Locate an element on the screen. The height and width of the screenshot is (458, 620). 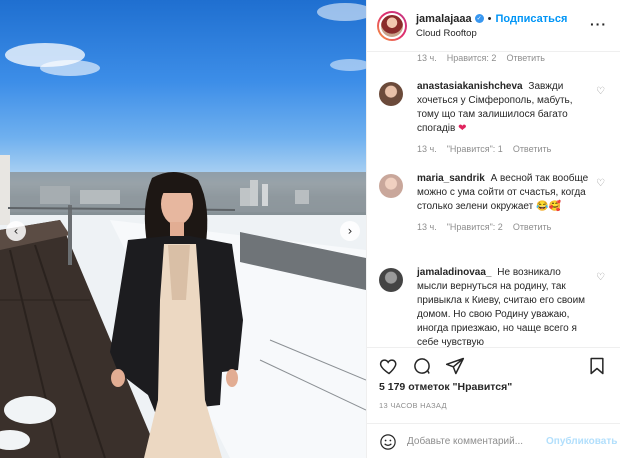
author-avatar-image is located at coordinates (392, 25).